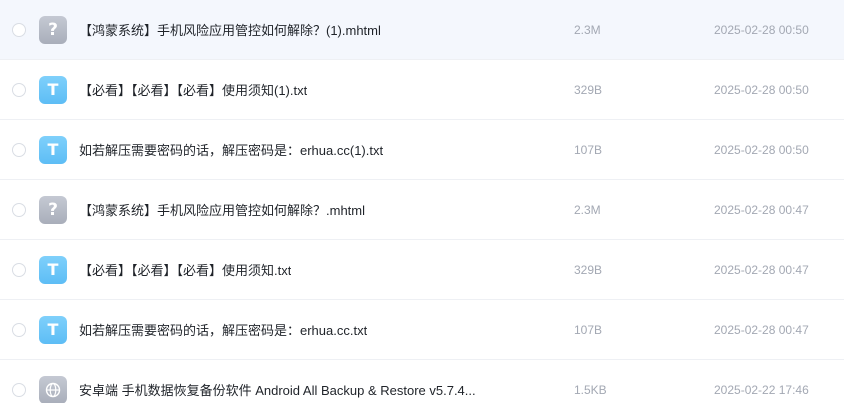 The image size is (844, 403). What do you see at coordinates (761, 389) in the screenshot?
I see `file-date: 2025-02-22 17:46` at bounding box center [761, 389].